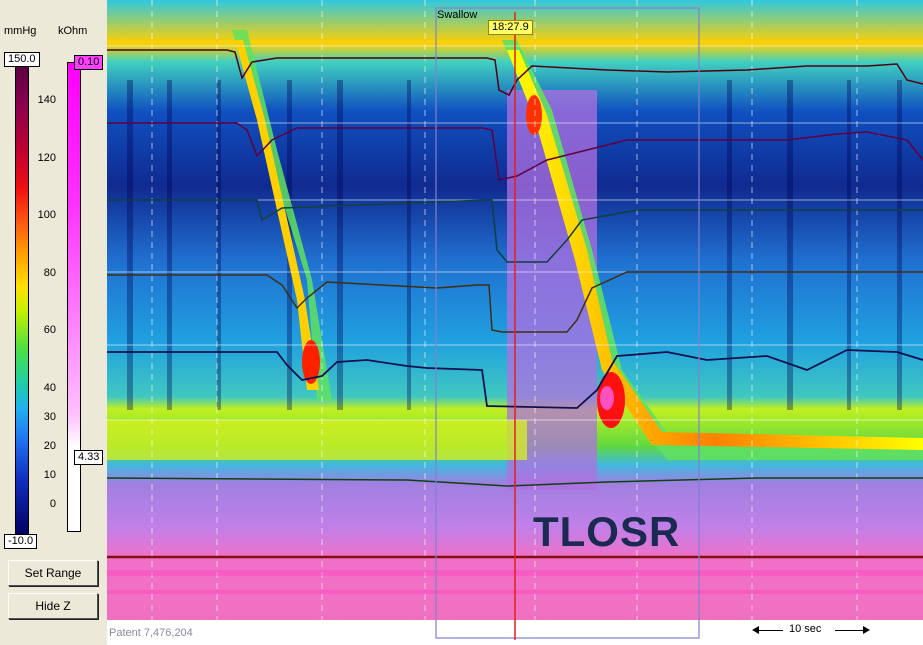  What do you see at coordinates (457, 15) in the screenshot?
I see `swallow-label: Swallow` at bounding box center [457, 15].